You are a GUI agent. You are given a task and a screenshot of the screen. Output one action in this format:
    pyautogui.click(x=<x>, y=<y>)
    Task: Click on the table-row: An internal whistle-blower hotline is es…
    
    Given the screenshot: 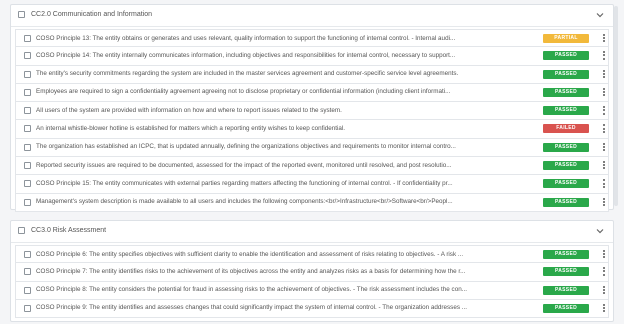 What is the action you would take?
    pyautogui.click(x=312, y=129)
    